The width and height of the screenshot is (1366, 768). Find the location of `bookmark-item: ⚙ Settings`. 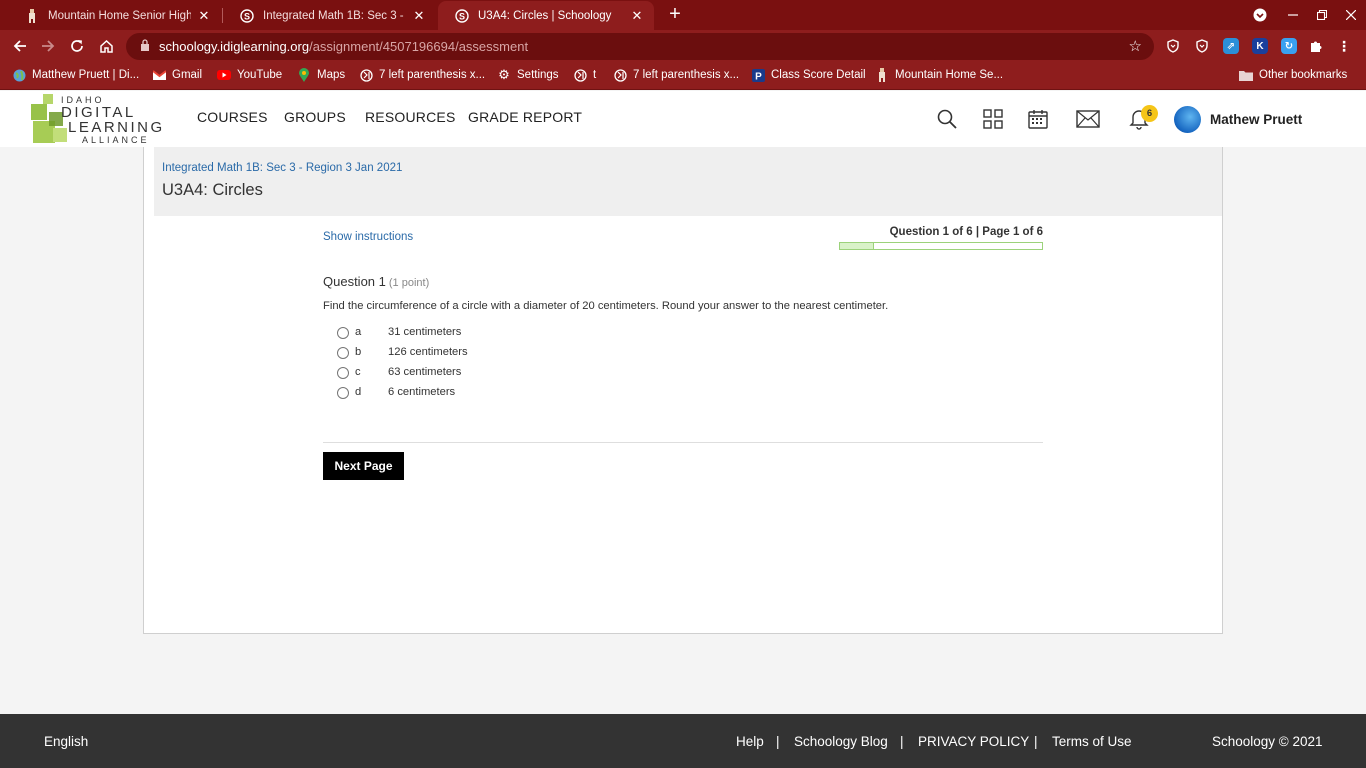

bookmark-item: ⚙ Settings is located at coordinates (527, 74).